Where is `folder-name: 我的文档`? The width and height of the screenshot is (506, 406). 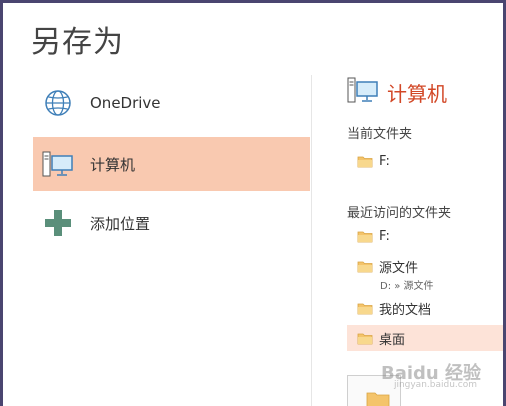
folder-name: 我的文档 is located at coordinates (405, 310).